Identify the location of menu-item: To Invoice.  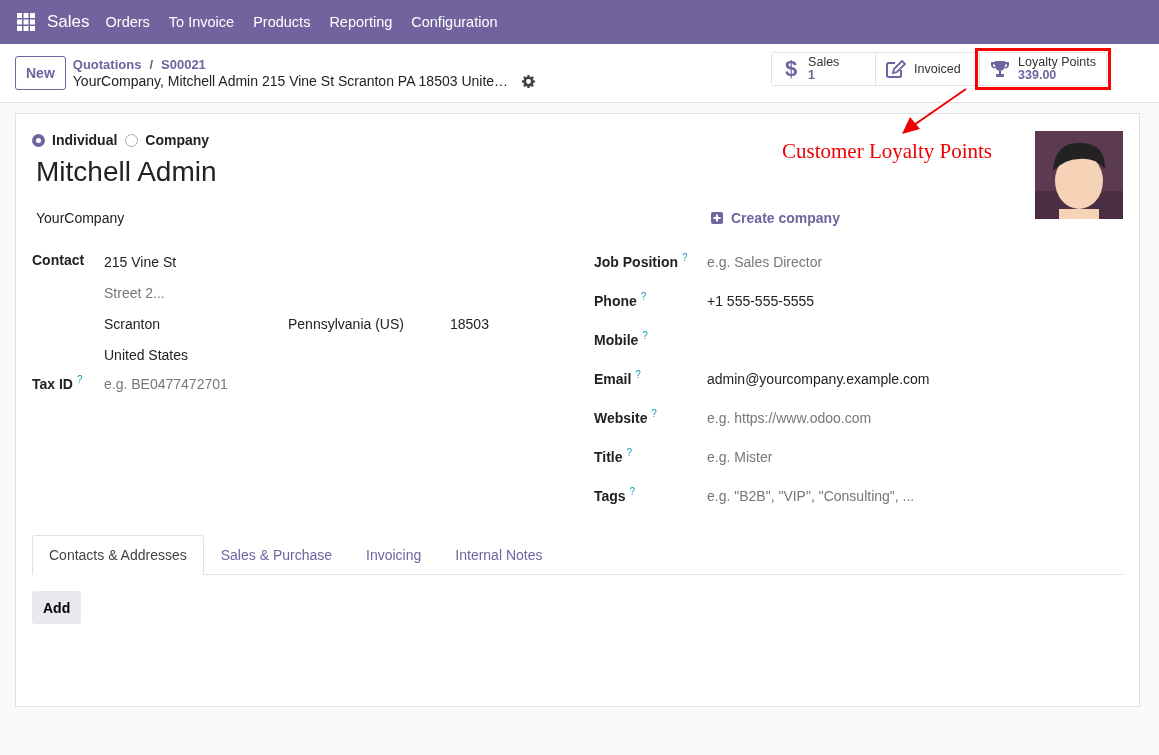
(201, 22).